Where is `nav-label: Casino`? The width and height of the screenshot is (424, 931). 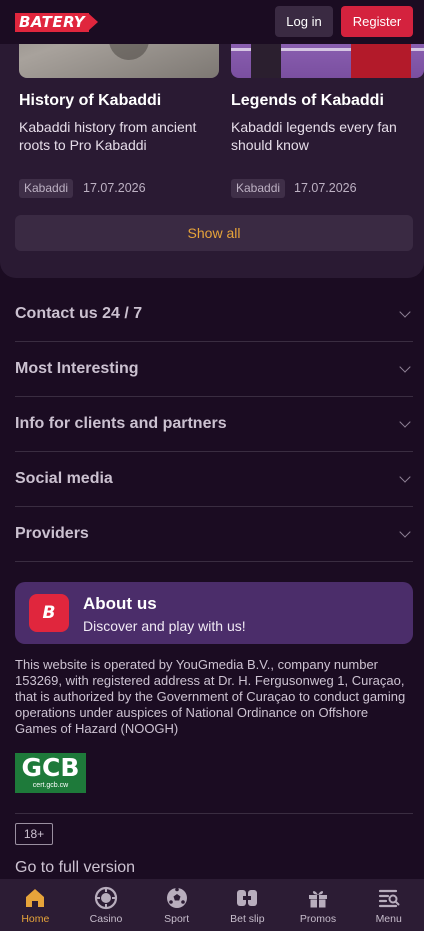
nav-label: Casino is located at coordinates (106, 919).